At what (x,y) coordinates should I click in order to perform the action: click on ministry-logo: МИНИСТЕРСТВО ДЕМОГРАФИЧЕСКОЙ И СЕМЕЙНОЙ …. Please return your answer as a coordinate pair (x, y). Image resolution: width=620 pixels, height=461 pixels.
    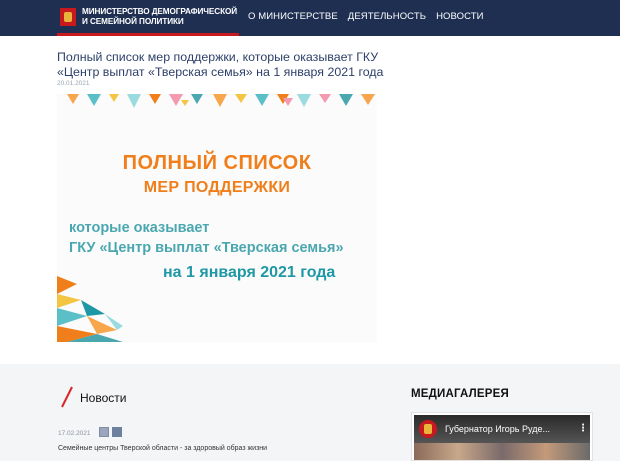
    Looking at the image, I should click on (148, 18).